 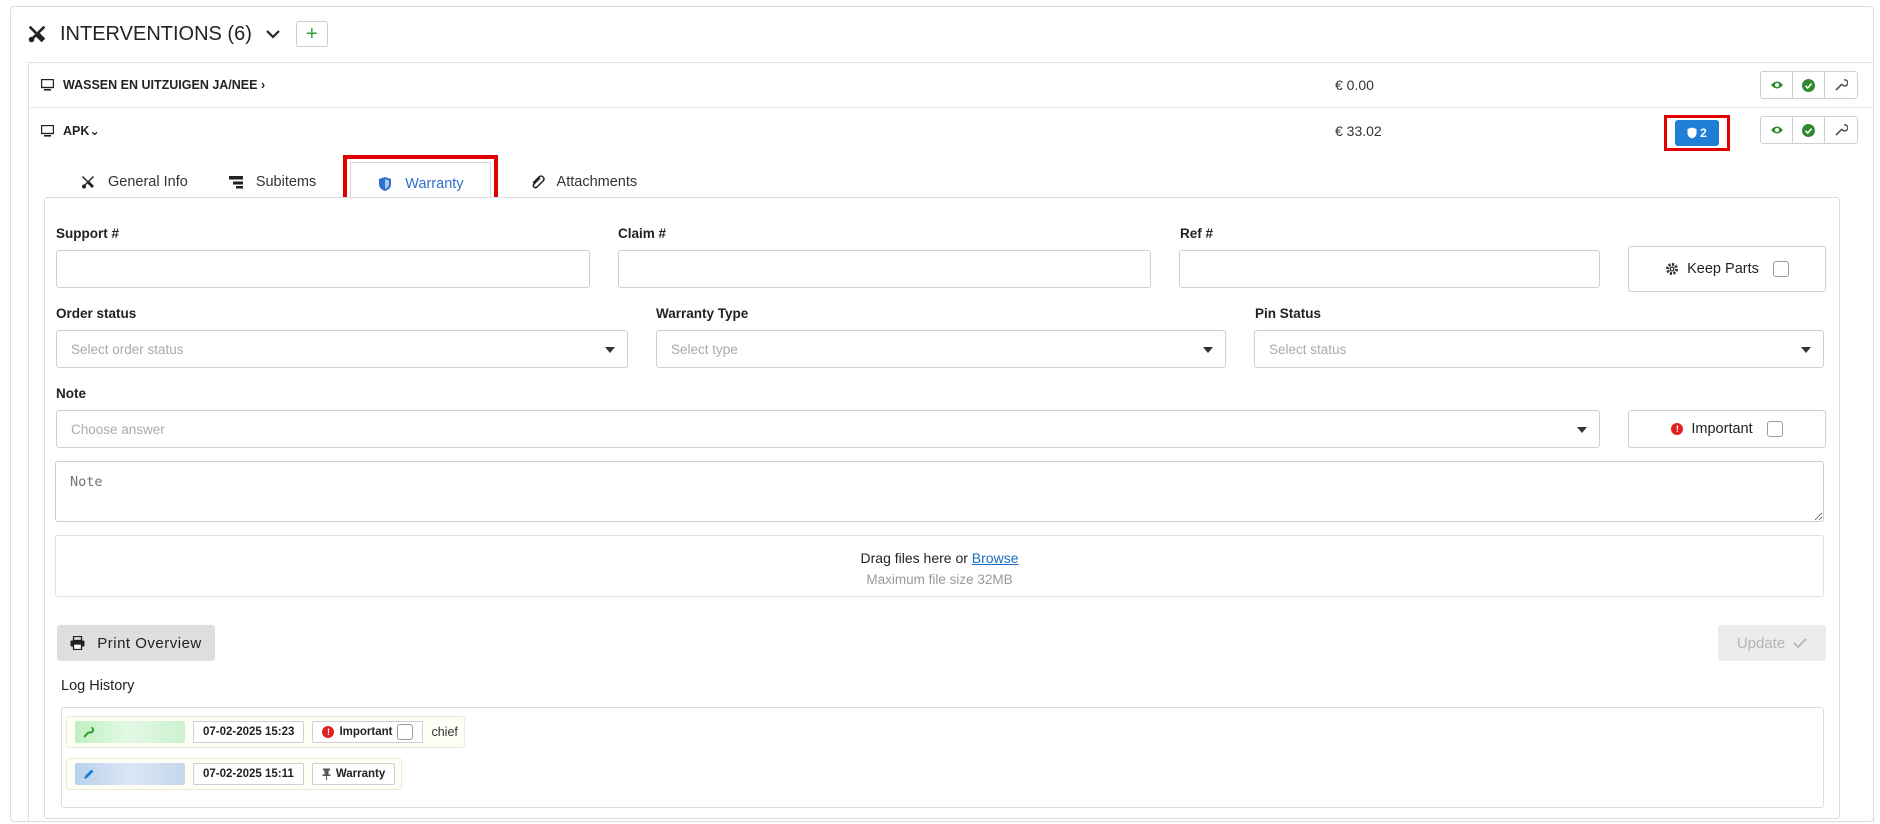 What do you see at coordinates (1197, 233) in the screenshot?
I see `ref-label: Ref #` at bounding box center [1197, 233].